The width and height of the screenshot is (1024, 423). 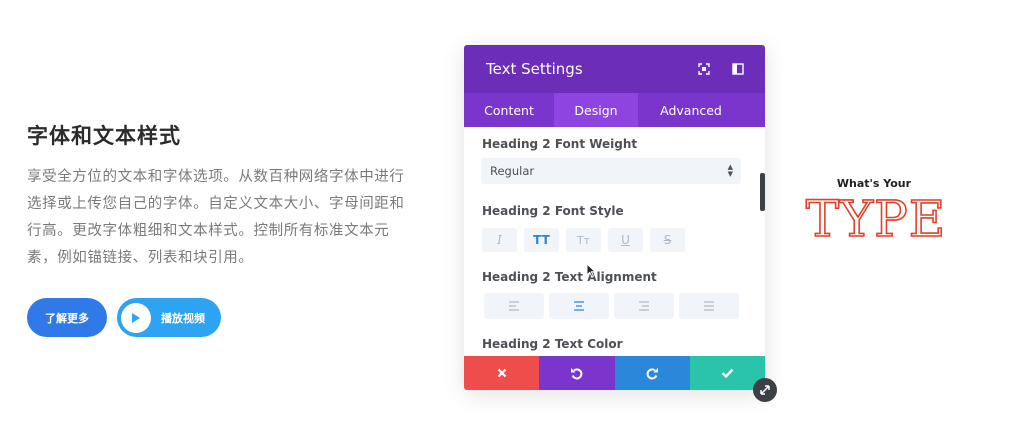 I want to click on strikethrough-button: S, so click(x=667, y=240).